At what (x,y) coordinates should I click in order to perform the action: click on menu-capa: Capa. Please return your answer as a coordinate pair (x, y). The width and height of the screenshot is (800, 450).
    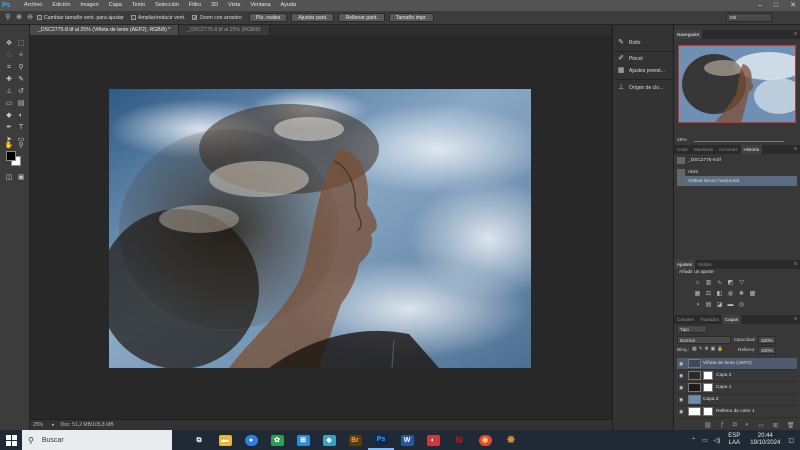
    Looking at the image, I should click on (115, 5).